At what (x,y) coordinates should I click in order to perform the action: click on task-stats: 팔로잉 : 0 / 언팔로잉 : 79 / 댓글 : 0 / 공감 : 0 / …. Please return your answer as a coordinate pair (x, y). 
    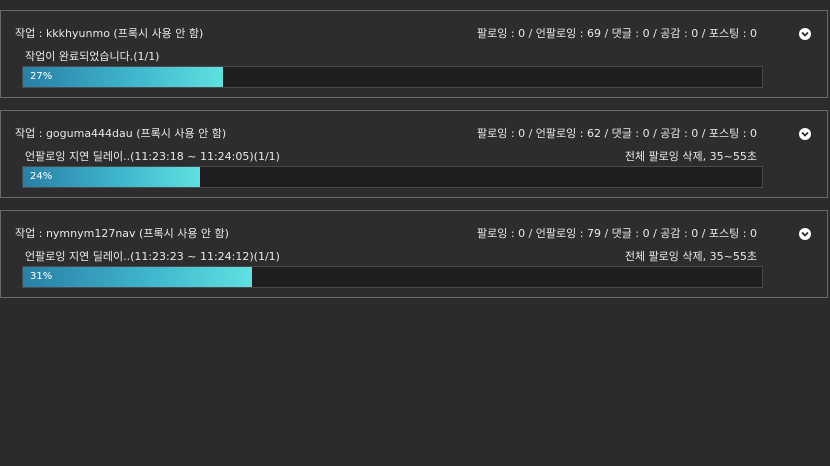
    Looking at the image, I should click on (617, 233).